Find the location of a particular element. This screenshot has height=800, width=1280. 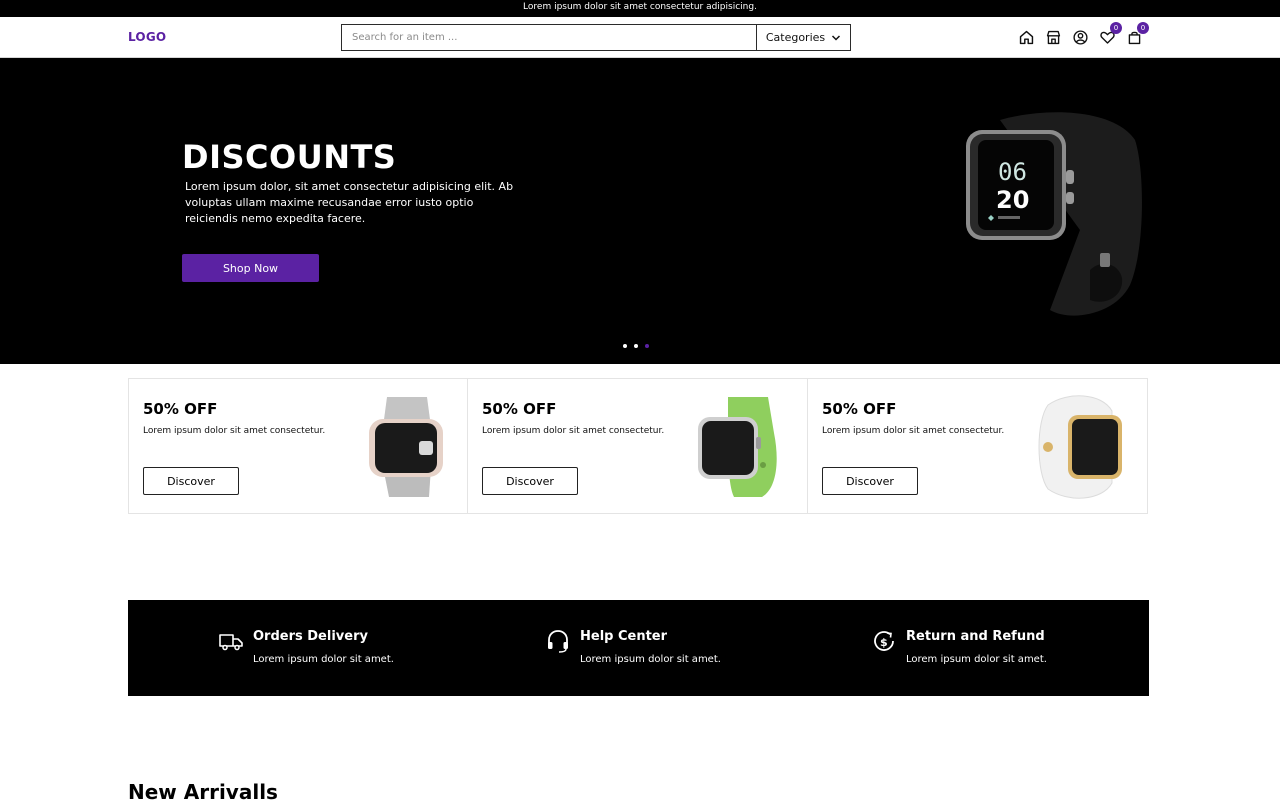

cart-button: 0 is located at coordinates (1136, 34).